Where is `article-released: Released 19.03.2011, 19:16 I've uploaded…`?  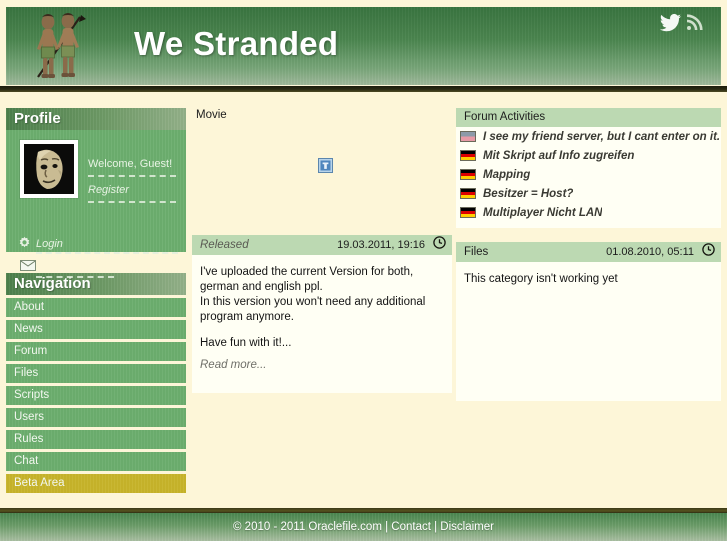 article-released: Released 19.03.2011, 19:16 I've uploaded… is located at coordinates (322, 314).